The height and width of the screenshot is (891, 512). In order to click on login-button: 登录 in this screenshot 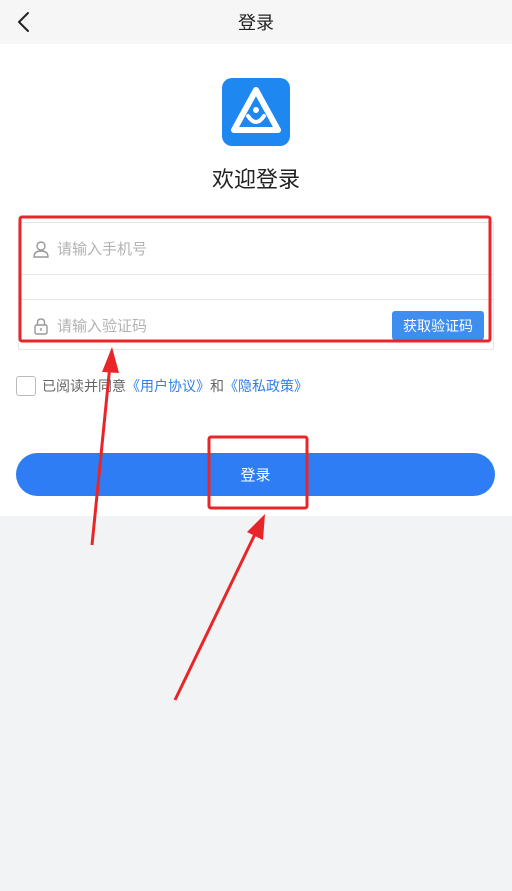, I will do `click(255, 474)`.